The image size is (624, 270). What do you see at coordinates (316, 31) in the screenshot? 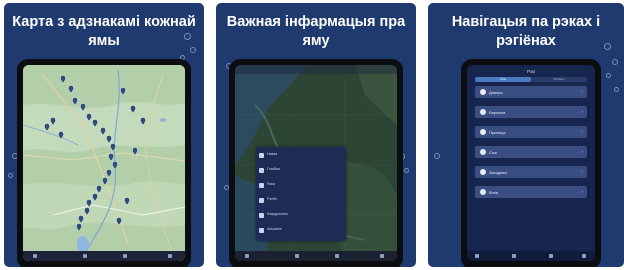
I see `panel-caption: Важная інфармацыя пра яму` at bounding box center [316, 31].